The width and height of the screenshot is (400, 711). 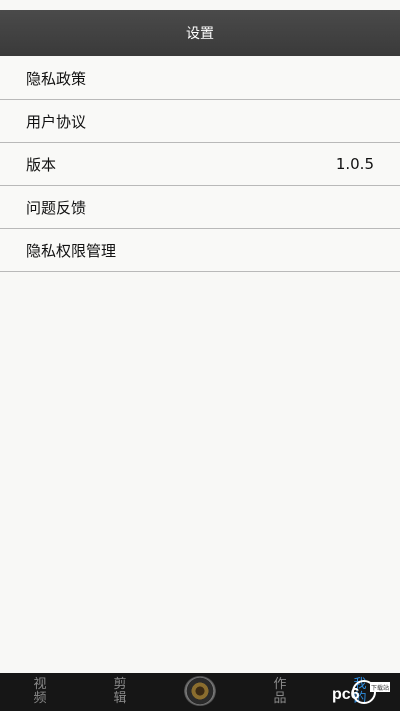 I want to click on version-value: 1.0.5, so click(x=354, y=164).